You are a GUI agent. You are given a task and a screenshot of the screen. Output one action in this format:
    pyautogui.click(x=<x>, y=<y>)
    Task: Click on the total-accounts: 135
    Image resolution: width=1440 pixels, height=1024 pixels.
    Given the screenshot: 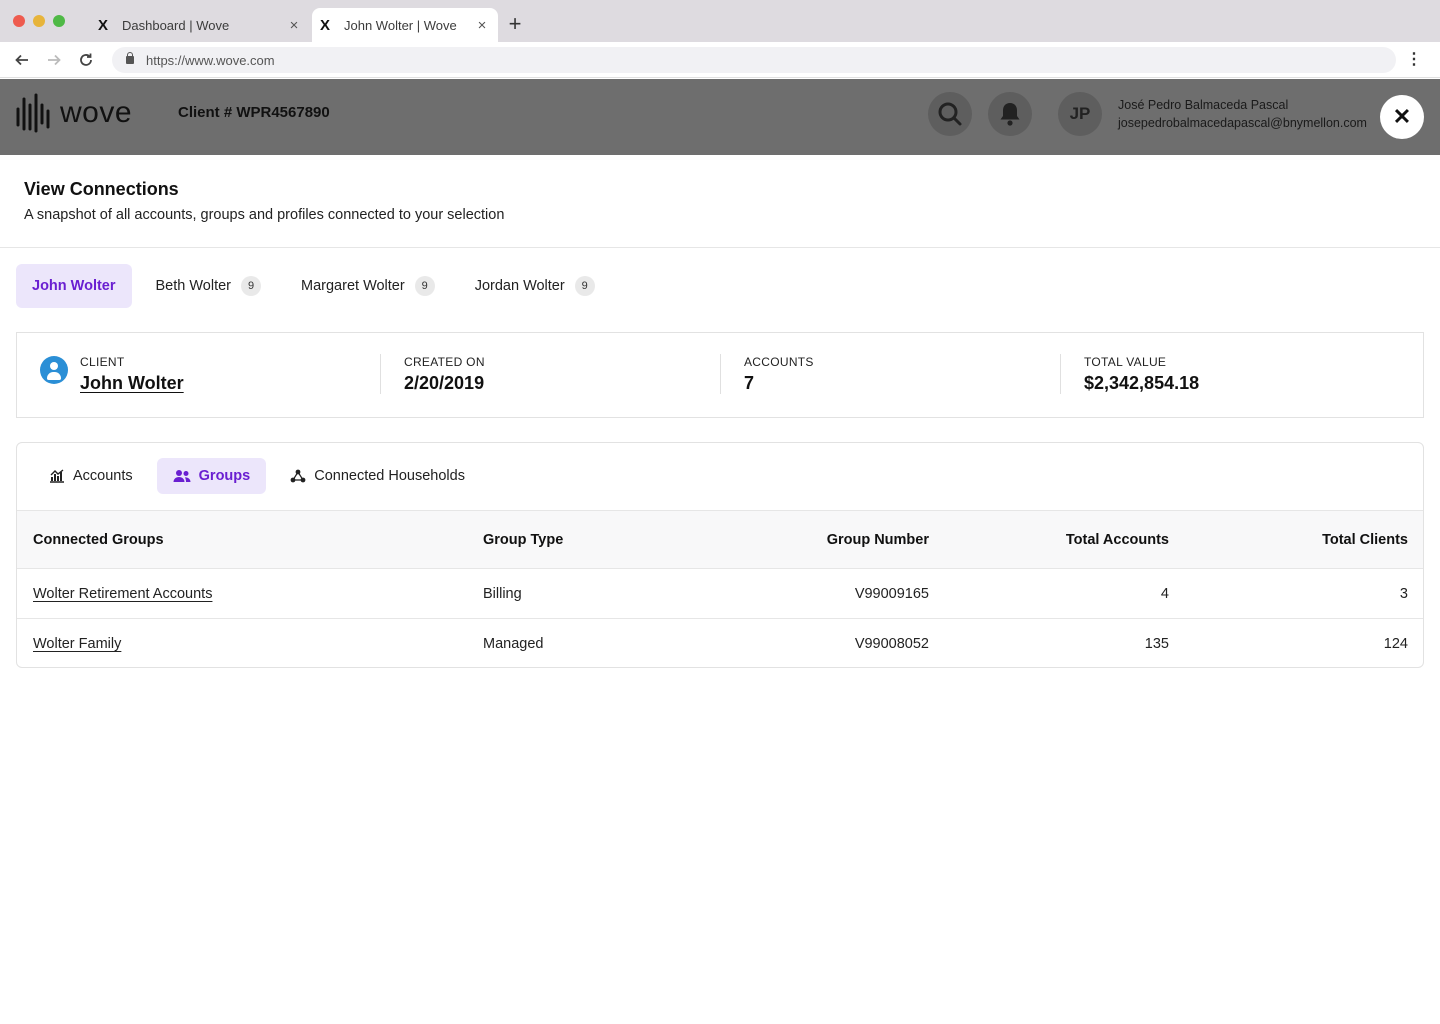 What is the action you would take?
    pyautogui.click(x=1156, y=644)
    